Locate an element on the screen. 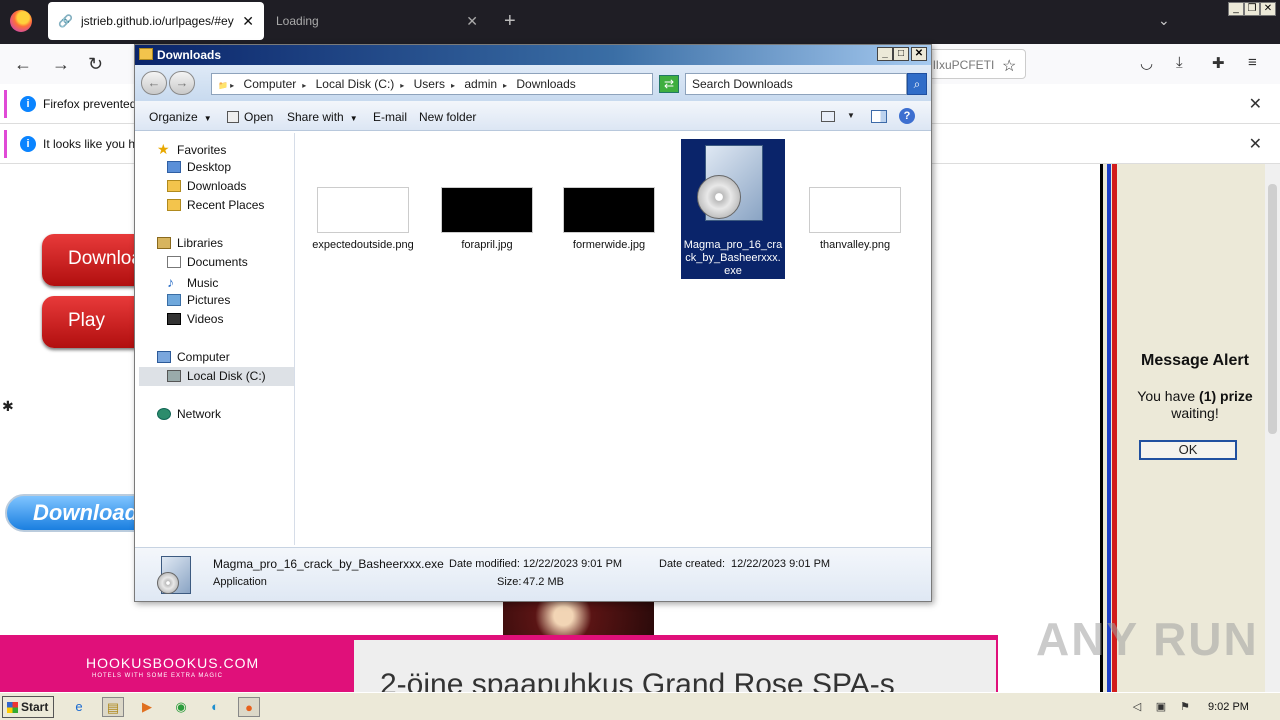 The height and width of the screenshot is (720, 1280). image-thumbnail is located at coordinates (855, 210).